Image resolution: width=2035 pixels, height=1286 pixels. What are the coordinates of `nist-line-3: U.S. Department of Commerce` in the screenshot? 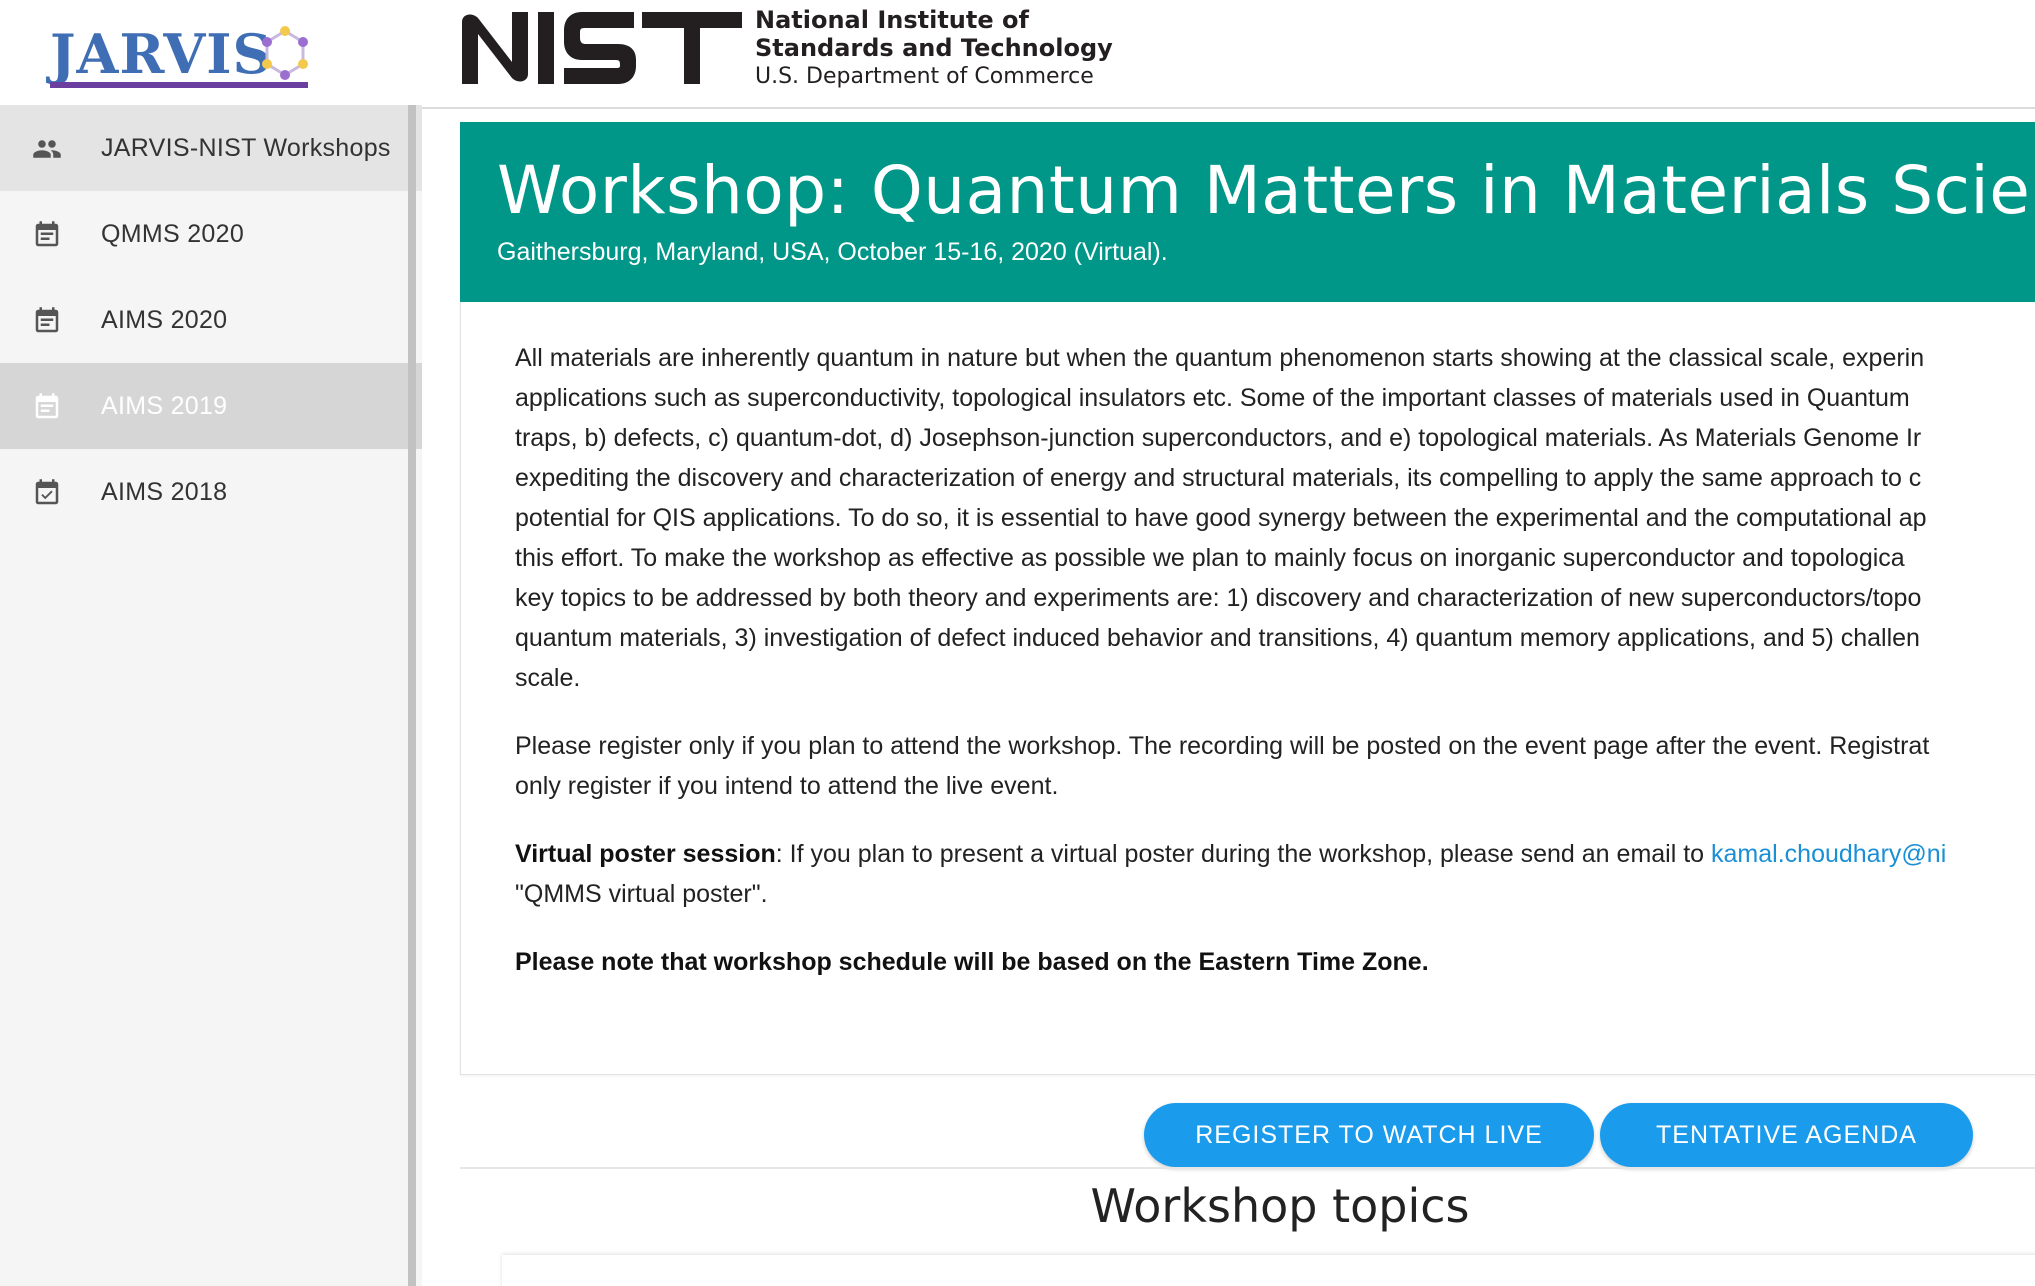 It's located at (924, 76).